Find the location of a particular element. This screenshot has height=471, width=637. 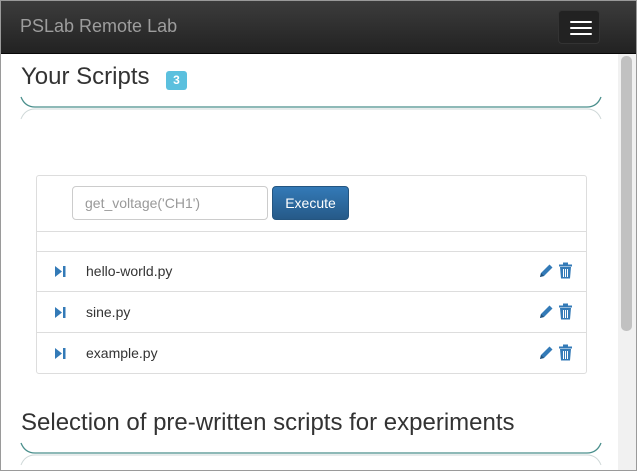

brand-link: PSLab Remote Lab is located at coordinates (98, 26).